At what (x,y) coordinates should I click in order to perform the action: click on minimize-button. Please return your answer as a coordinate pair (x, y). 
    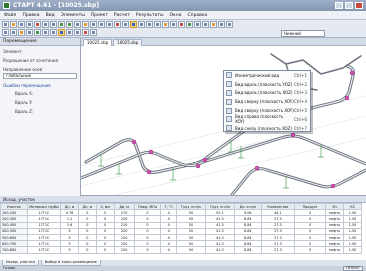
    Looking at the image, I should click on (339, 5).